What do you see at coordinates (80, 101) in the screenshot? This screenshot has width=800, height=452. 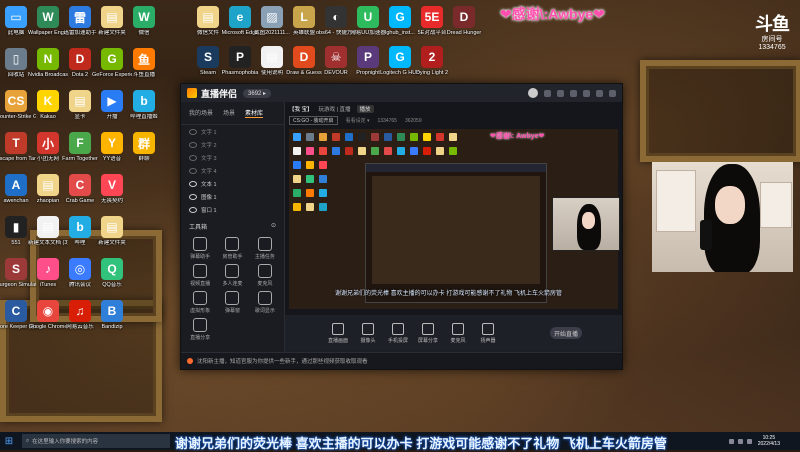 I see `desktop-app-icon: ▤` at bounding box center [80, 101].